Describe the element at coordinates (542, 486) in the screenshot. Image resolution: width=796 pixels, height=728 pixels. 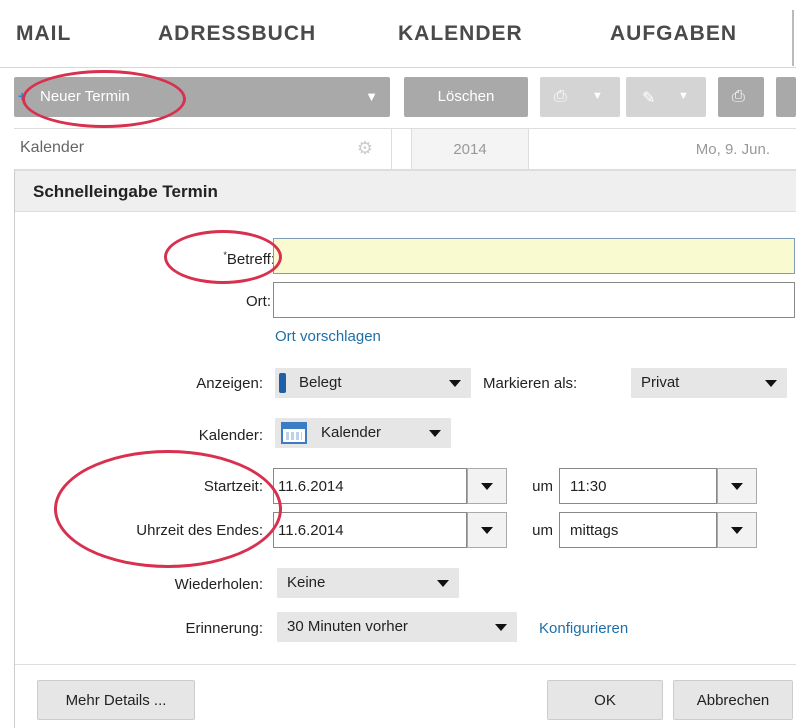
I see `start-um-label: um` at that location.